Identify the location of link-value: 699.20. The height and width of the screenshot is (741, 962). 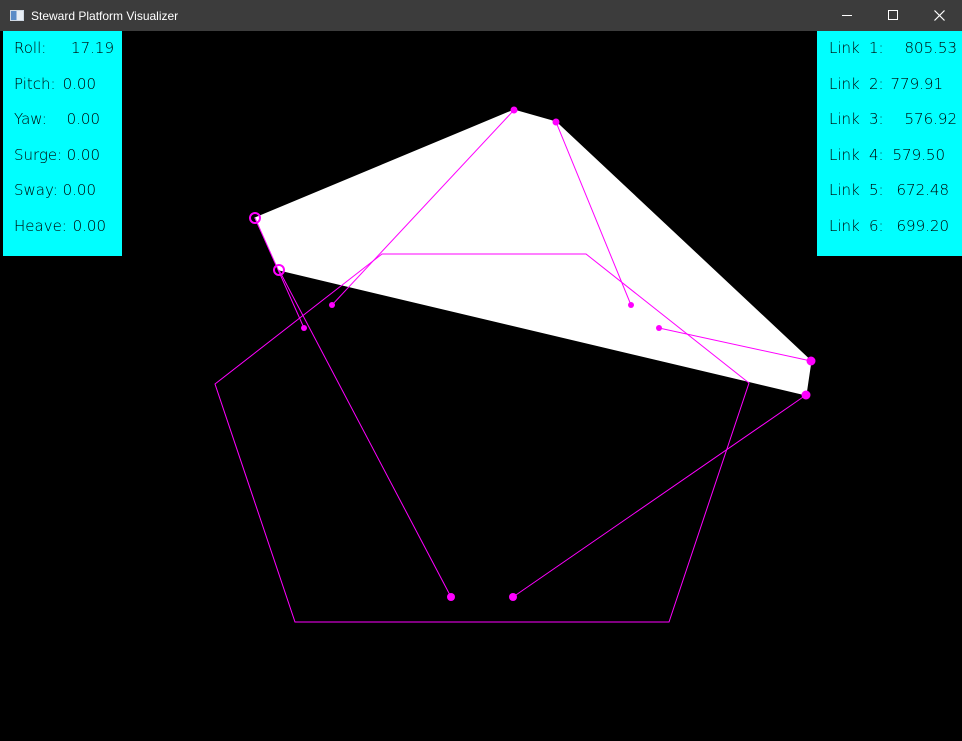
(923, 226).